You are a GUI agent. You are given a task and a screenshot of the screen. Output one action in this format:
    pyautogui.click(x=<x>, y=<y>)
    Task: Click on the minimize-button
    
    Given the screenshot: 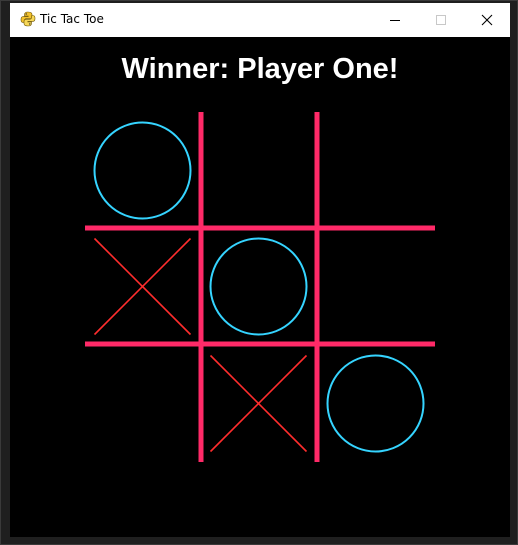 What is the action you would take?
    pyautogui.click(x=395, y=20)
    